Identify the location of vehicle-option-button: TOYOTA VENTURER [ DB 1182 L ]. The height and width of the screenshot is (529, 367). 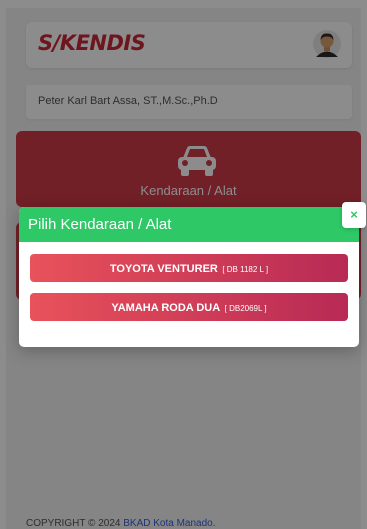
(189, 268).